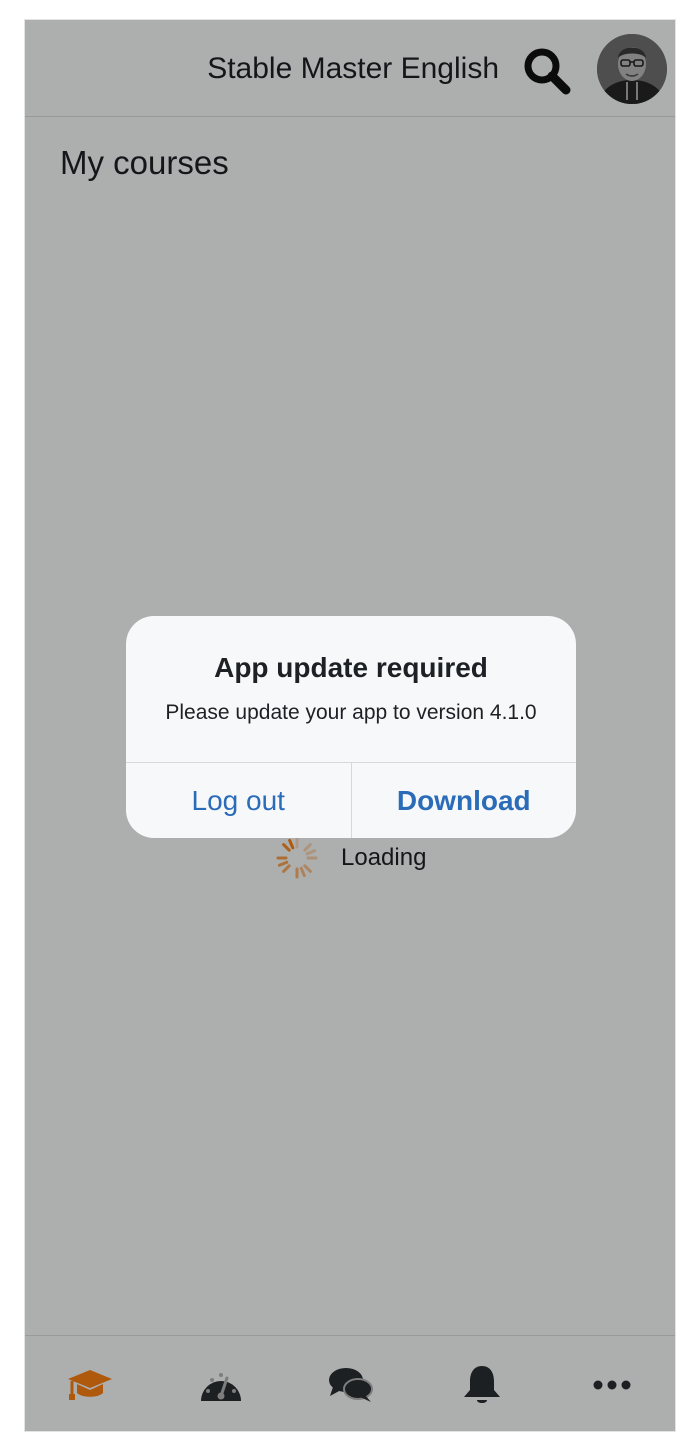 The height and width of the screenshot is (1448, 694). Describe the element at coordinates (351, 712) in the screenshot. I see `dialog-message: Please update your app to version 4.1.0` at that location.